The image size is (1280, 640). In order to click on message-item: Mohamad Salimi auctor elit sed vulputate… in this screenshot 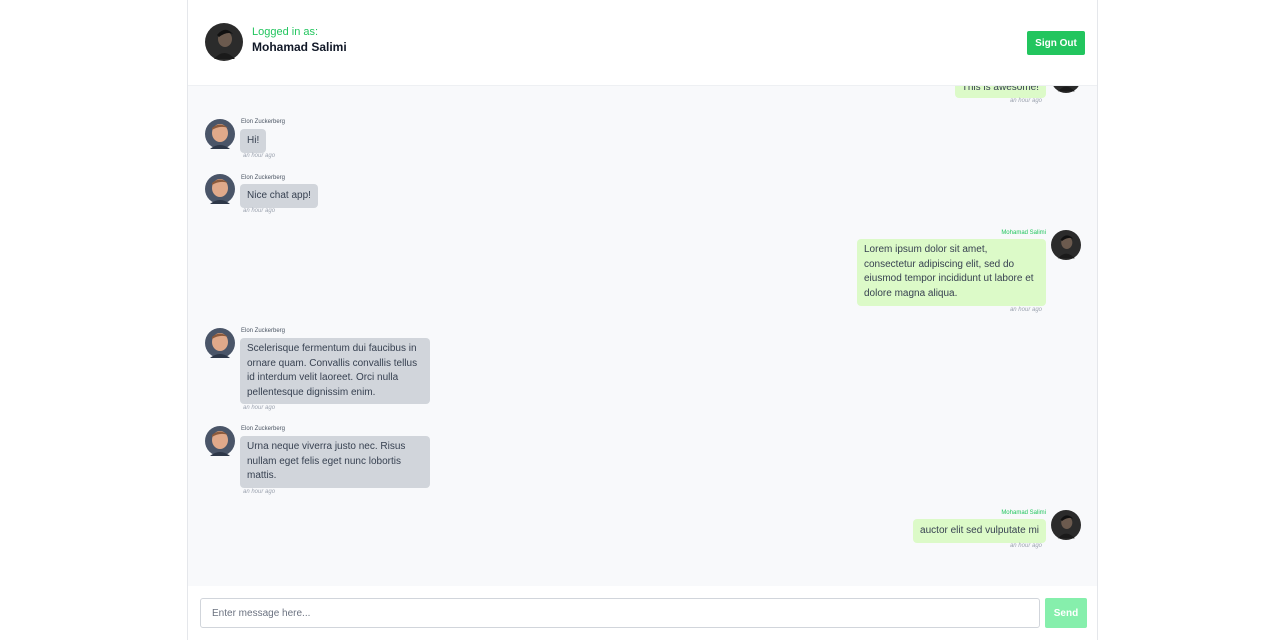, I will do `click(642, 540)`.